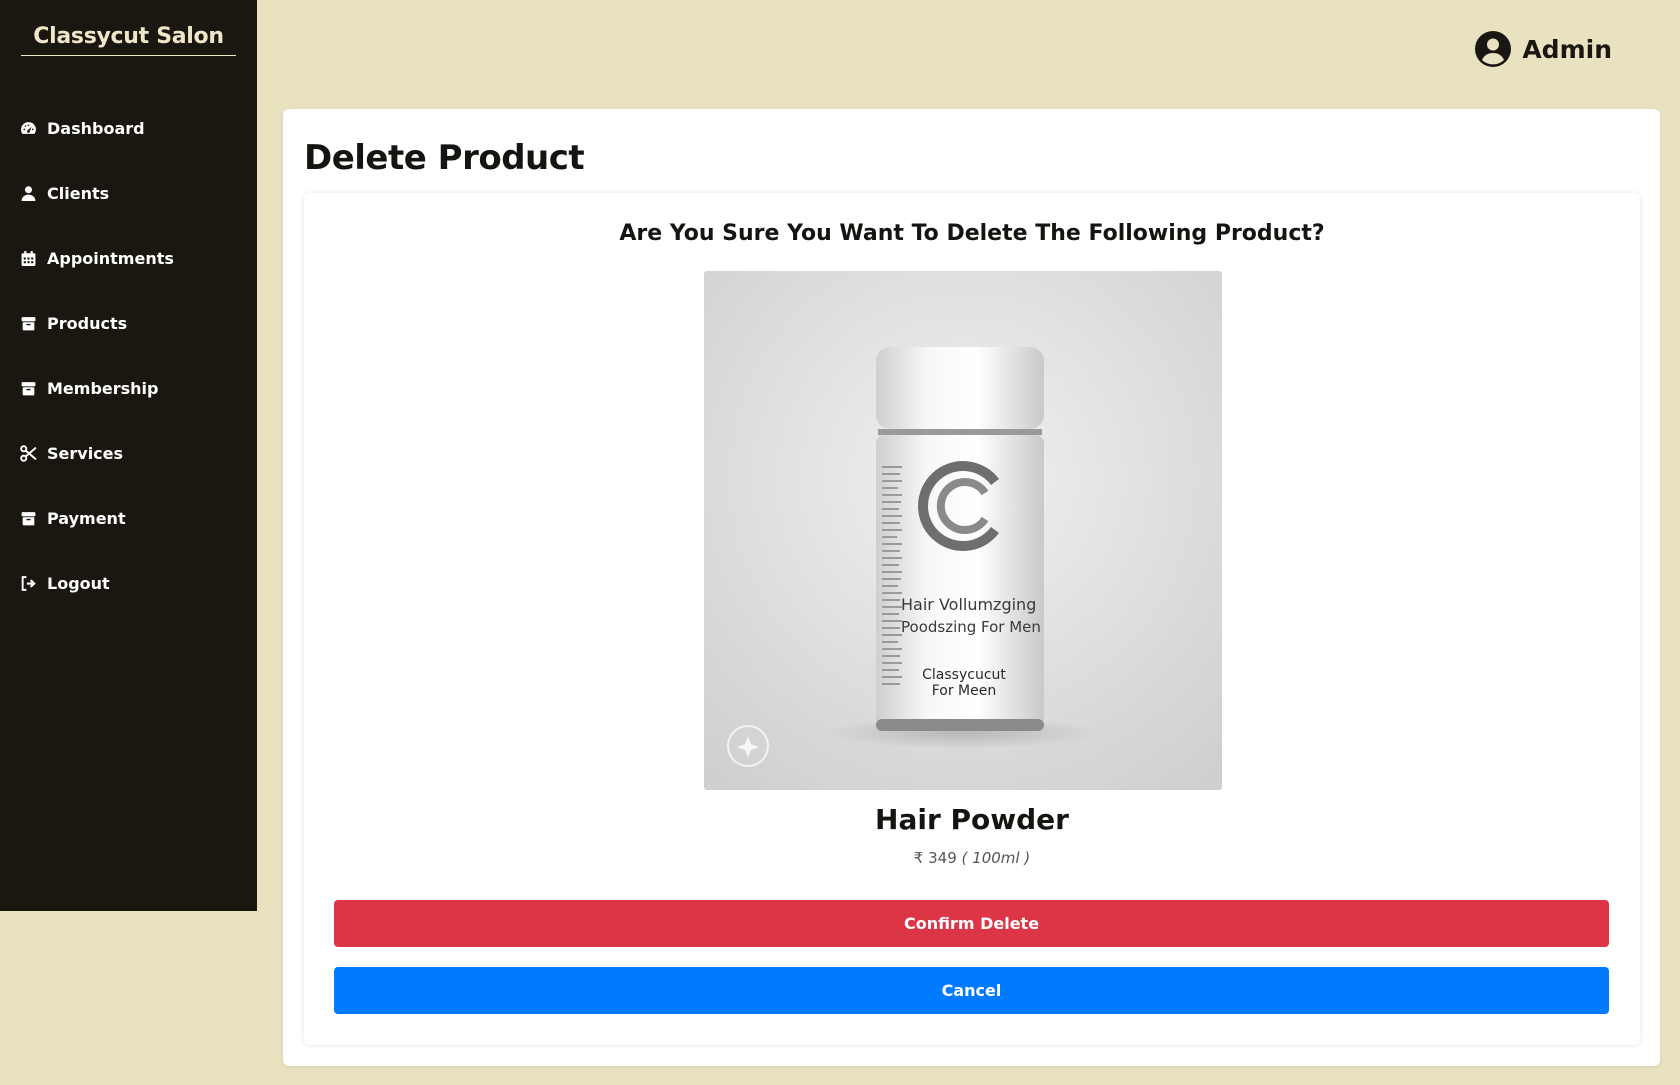  I want to click on product-price: ₹ 349 ( 100ml ), so click(972, 858).